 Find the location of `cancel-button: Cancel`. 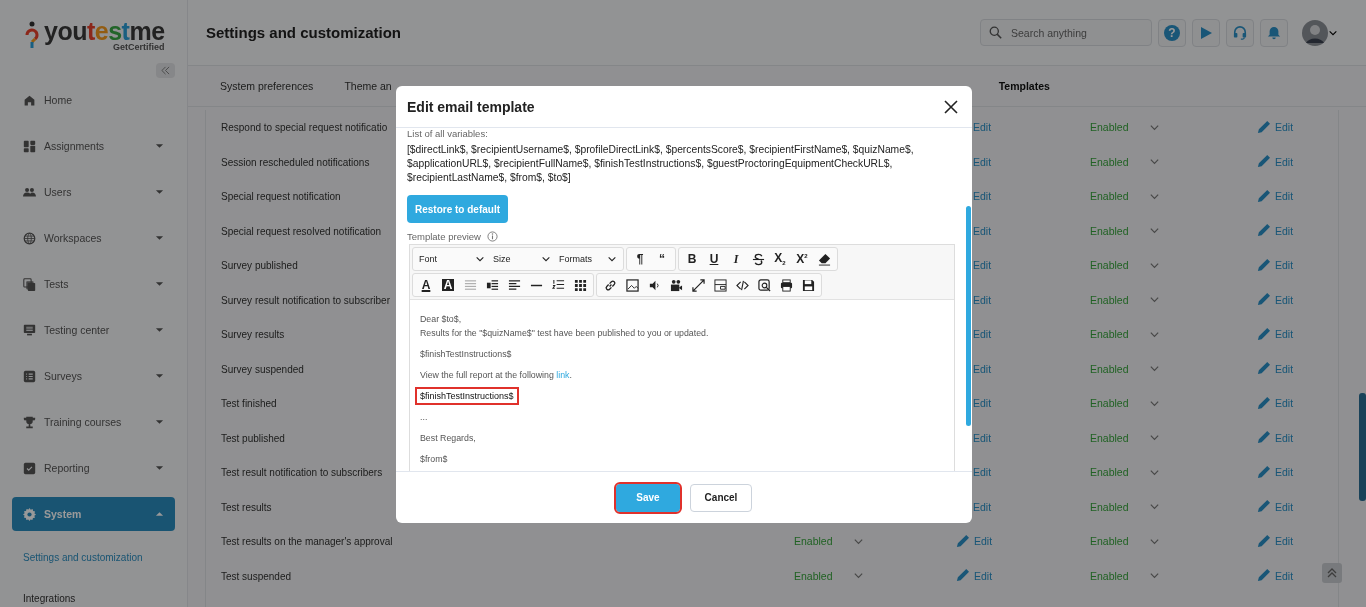

cancel-button: Cancel is located at coordinates (721, 497).